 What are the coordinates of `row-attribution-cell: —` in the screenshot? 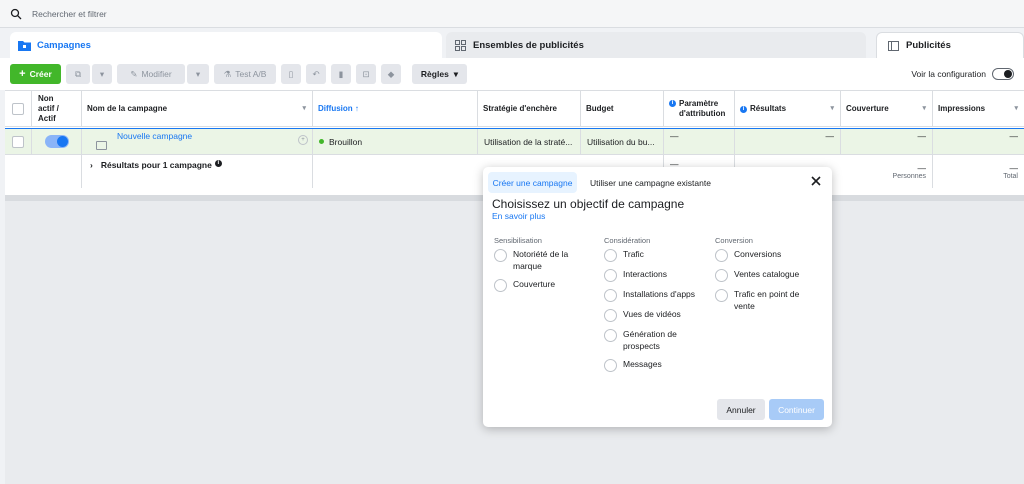 It's located at (699, 141).